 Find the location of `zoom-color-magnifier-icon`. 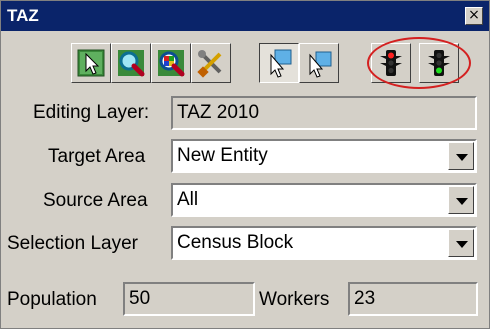

zoom-color-magnifier-icon is located at coordinates (171, 63).